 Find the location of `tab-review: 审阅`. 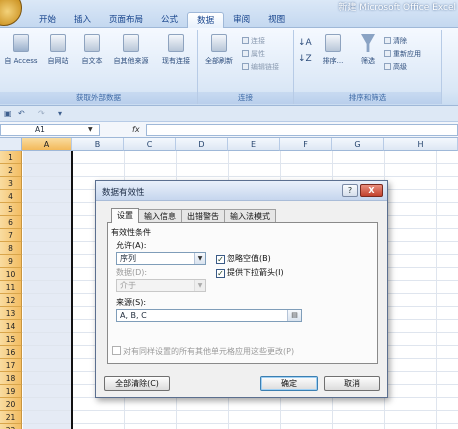

tab-review: 审阅 is located at coordinates (241, 20).